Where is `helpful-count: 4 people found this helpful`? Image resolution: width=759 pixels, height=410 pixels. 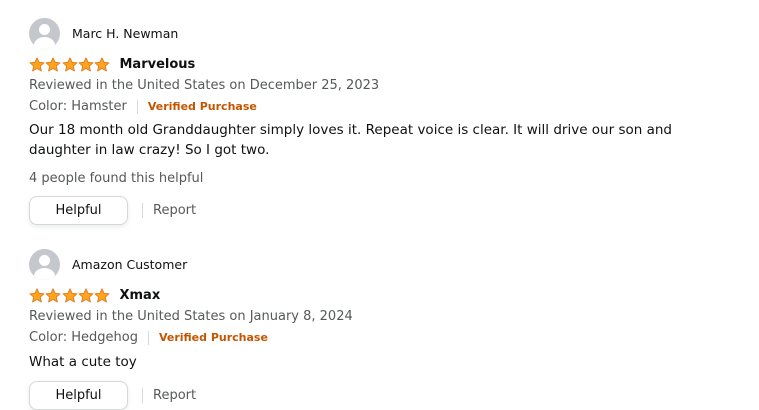 helpful-count: 4 people found this helpful is located at coordinates (116, 178).